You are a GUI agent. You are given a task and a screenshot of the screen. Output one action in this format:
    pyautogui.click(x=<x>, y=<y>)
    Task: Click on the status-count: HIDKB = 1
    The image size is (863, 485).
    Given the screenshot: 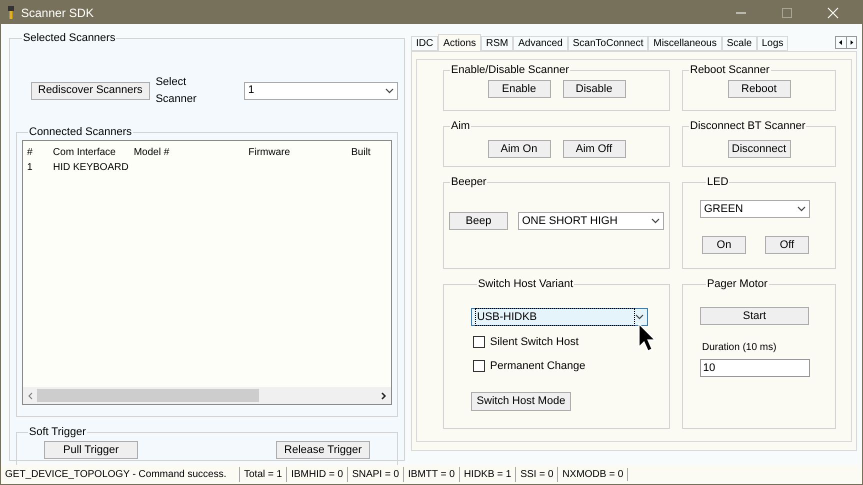 What is the action you would take?
    pyautogui.click(x=487, y=474)
    